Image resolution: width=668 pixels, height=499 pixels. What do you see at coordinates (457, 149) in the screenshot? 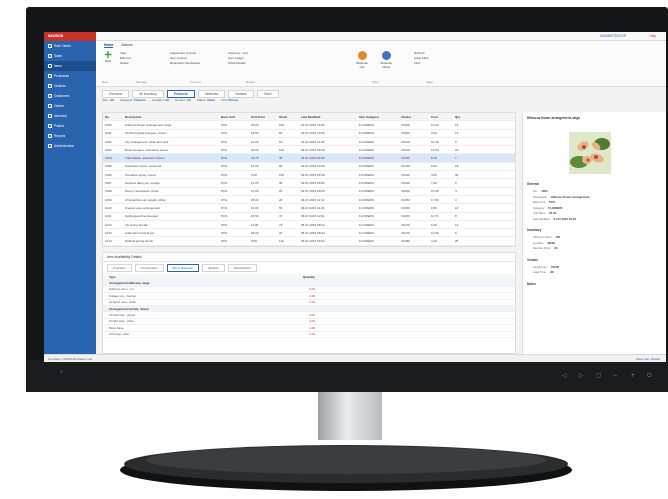
I see `table-cell: 22` at bounding box center [457, 149].